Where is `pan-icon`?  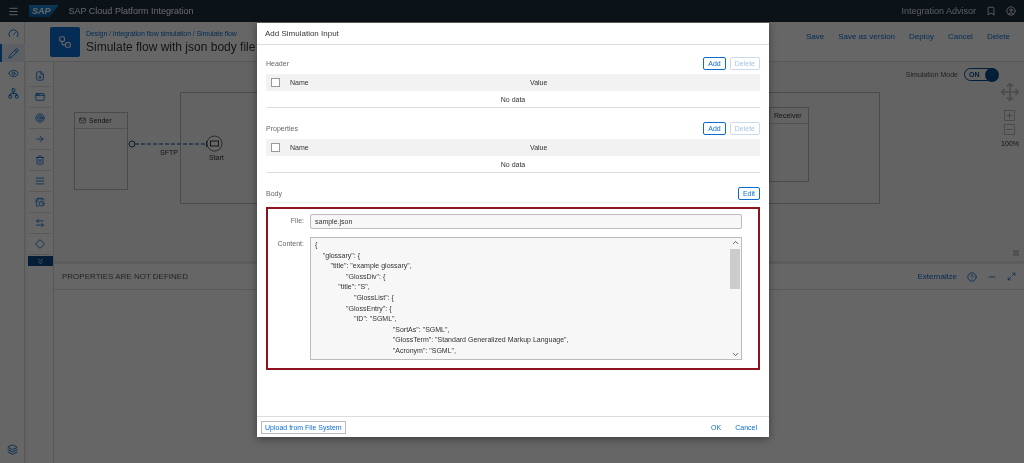
pan-icon is located at coordinates (1010, 92).